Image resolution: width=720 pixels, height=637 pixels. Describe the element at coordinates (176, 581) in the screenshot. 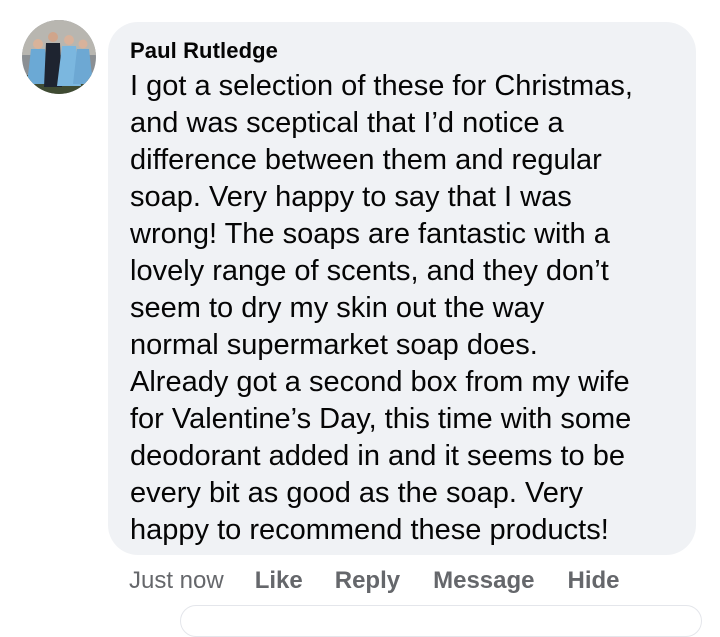

I see `comment-timestamp: Just now` at that location.